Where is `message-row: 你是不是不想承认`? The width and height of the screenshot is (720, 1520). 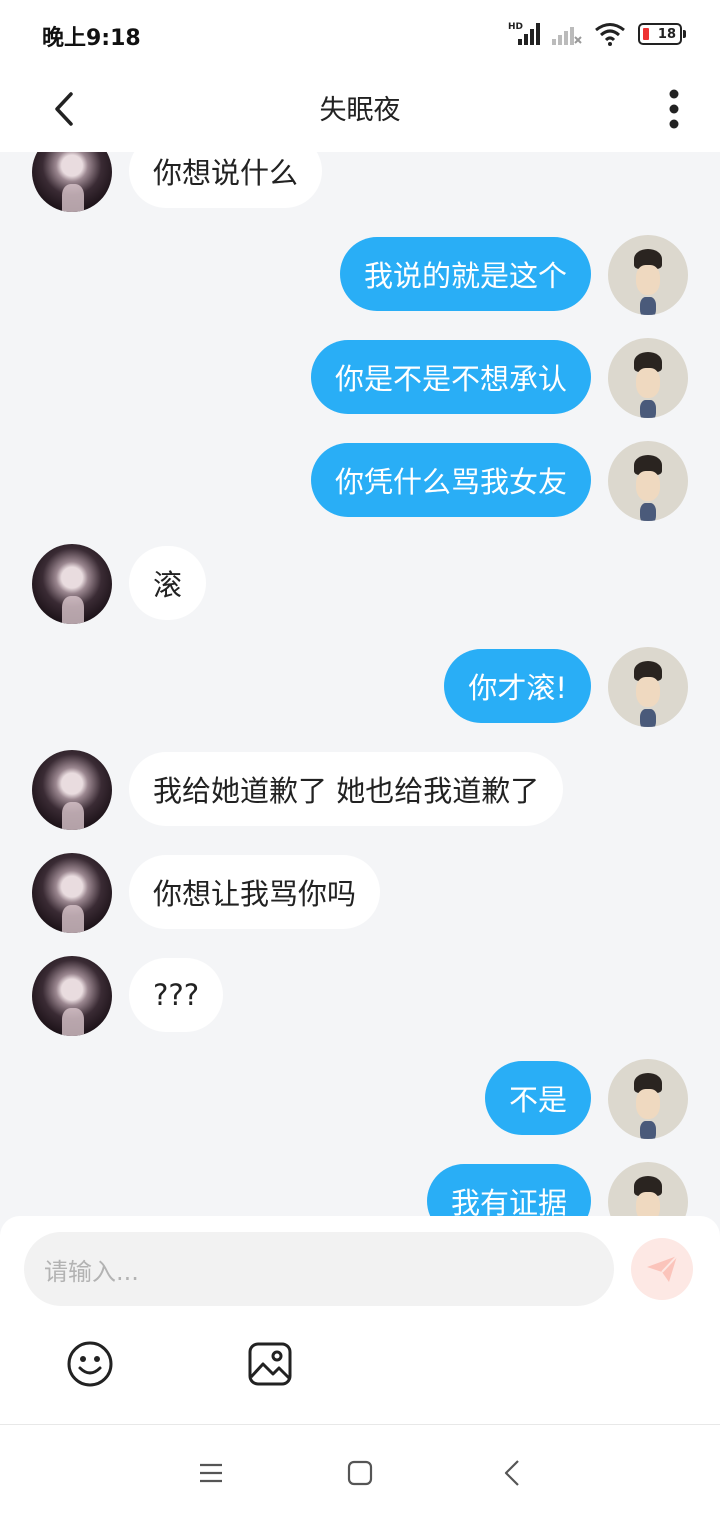 message-row: 你是不是不想承认 is located at coordinates (360, 378).